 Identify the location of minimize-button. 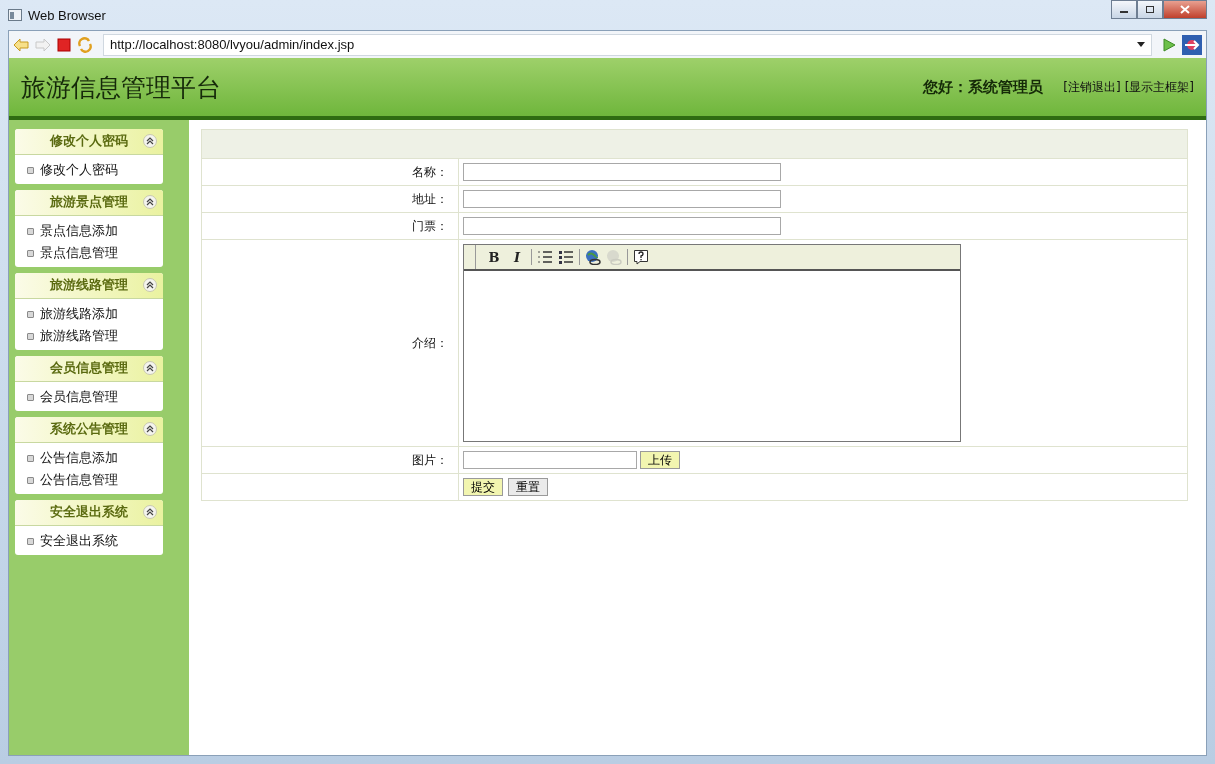
(1124, 9).